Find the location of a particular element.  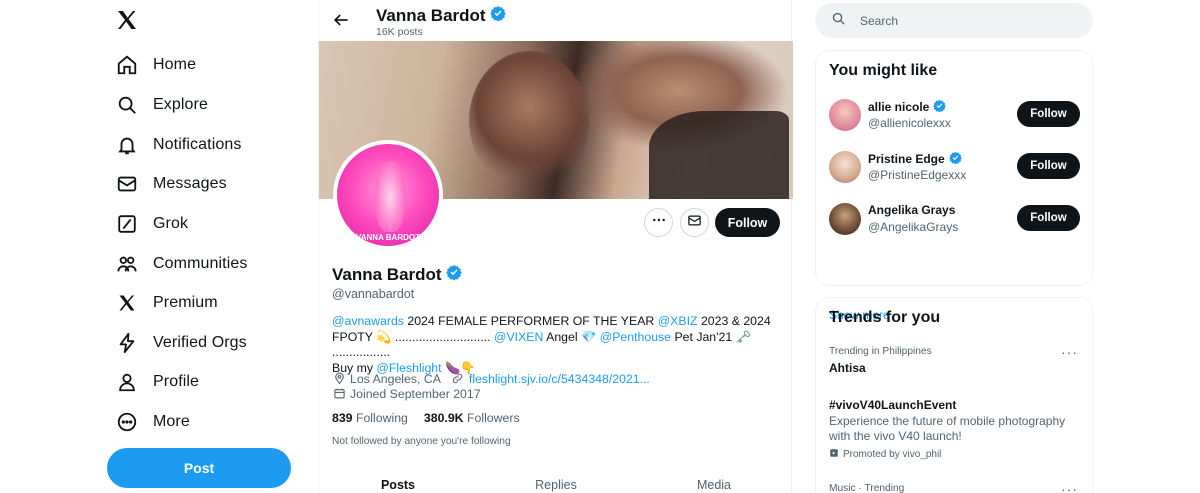

following-count-link: 839 Following is located at coordinates (370, 418).